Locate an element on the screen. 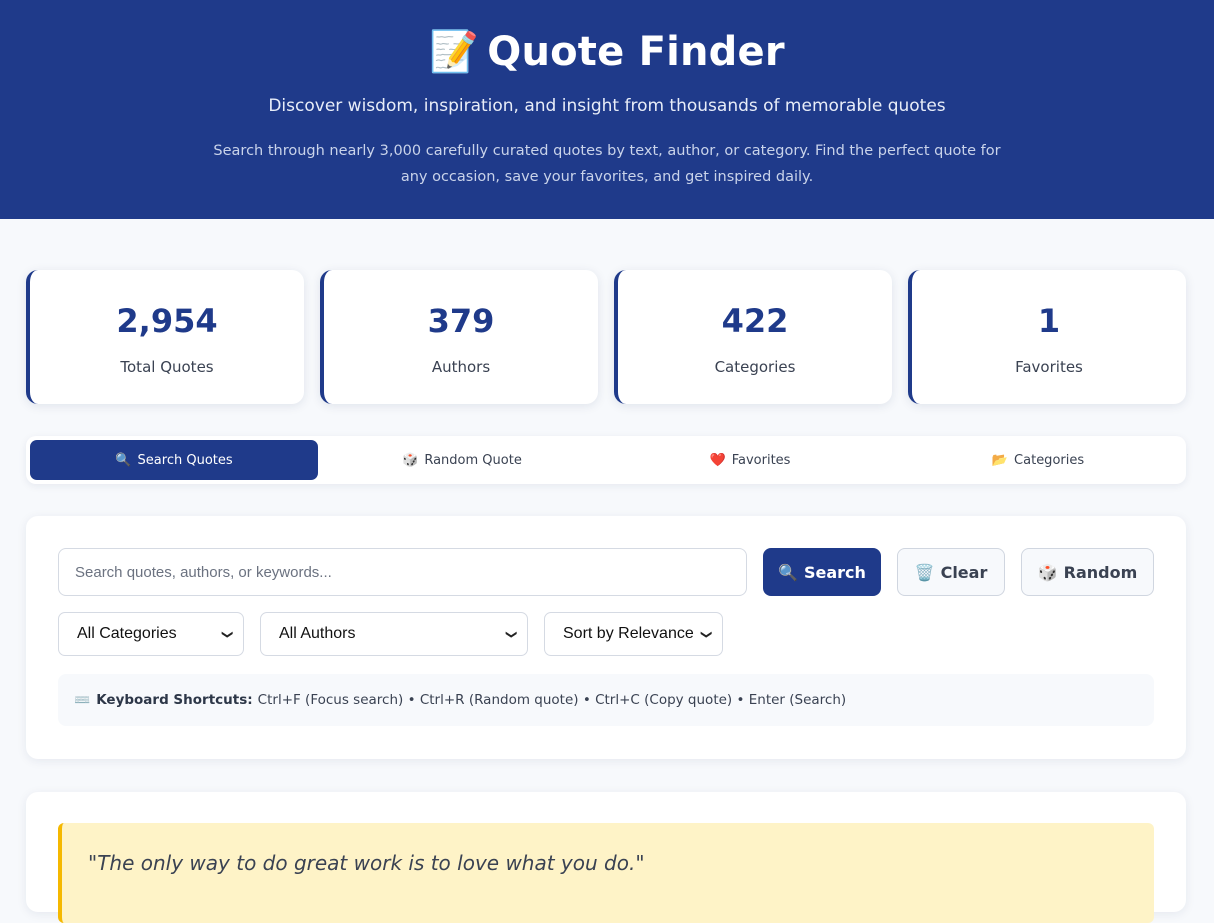  stat-value: 2,954 is located at coordinates (167, 321).